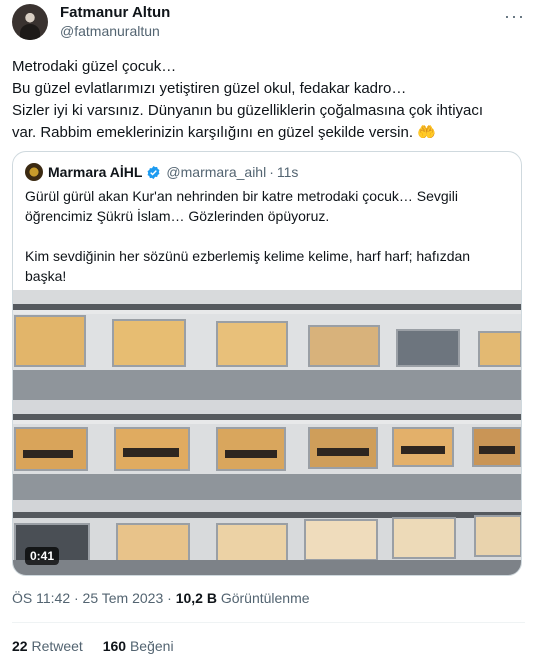 Image resolution: width=549 pixels, height=664 pixels. What do you see at coordinates (268, 622) in the screenshot?
I see `divider` at bounding box center [268, 622].